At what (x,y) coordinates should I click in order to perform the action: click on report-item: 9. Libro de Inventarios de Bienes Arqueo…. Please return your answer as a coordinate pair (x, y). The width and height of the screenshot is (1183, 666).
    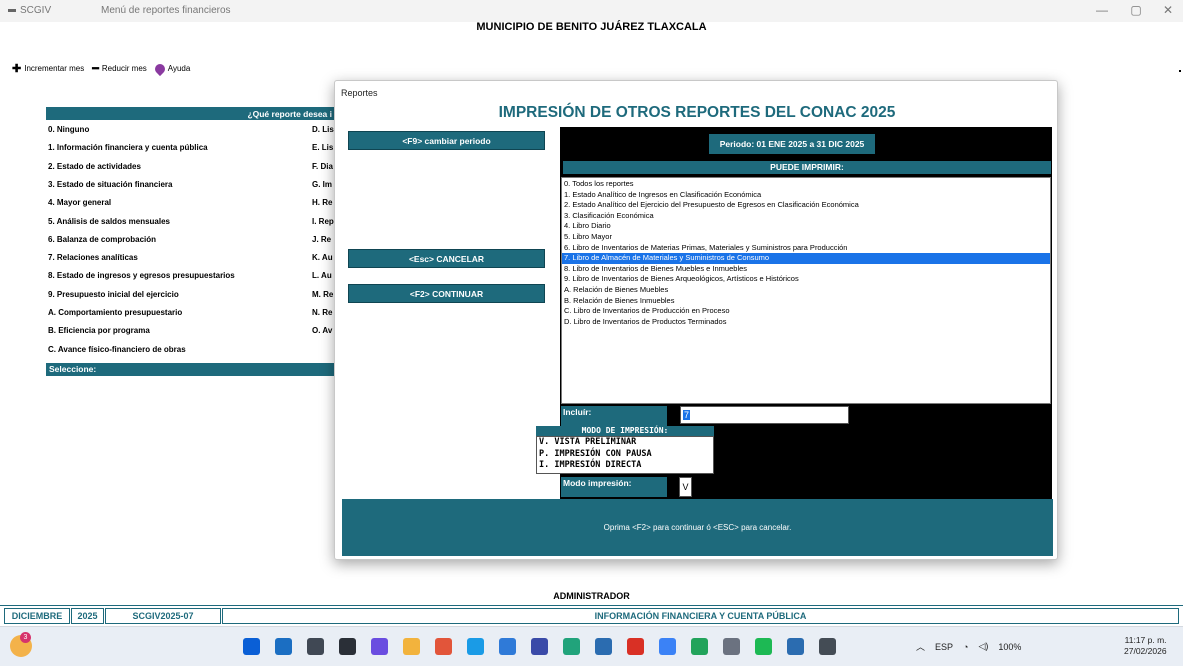
    Looking at the image, I should click on (806, 279).